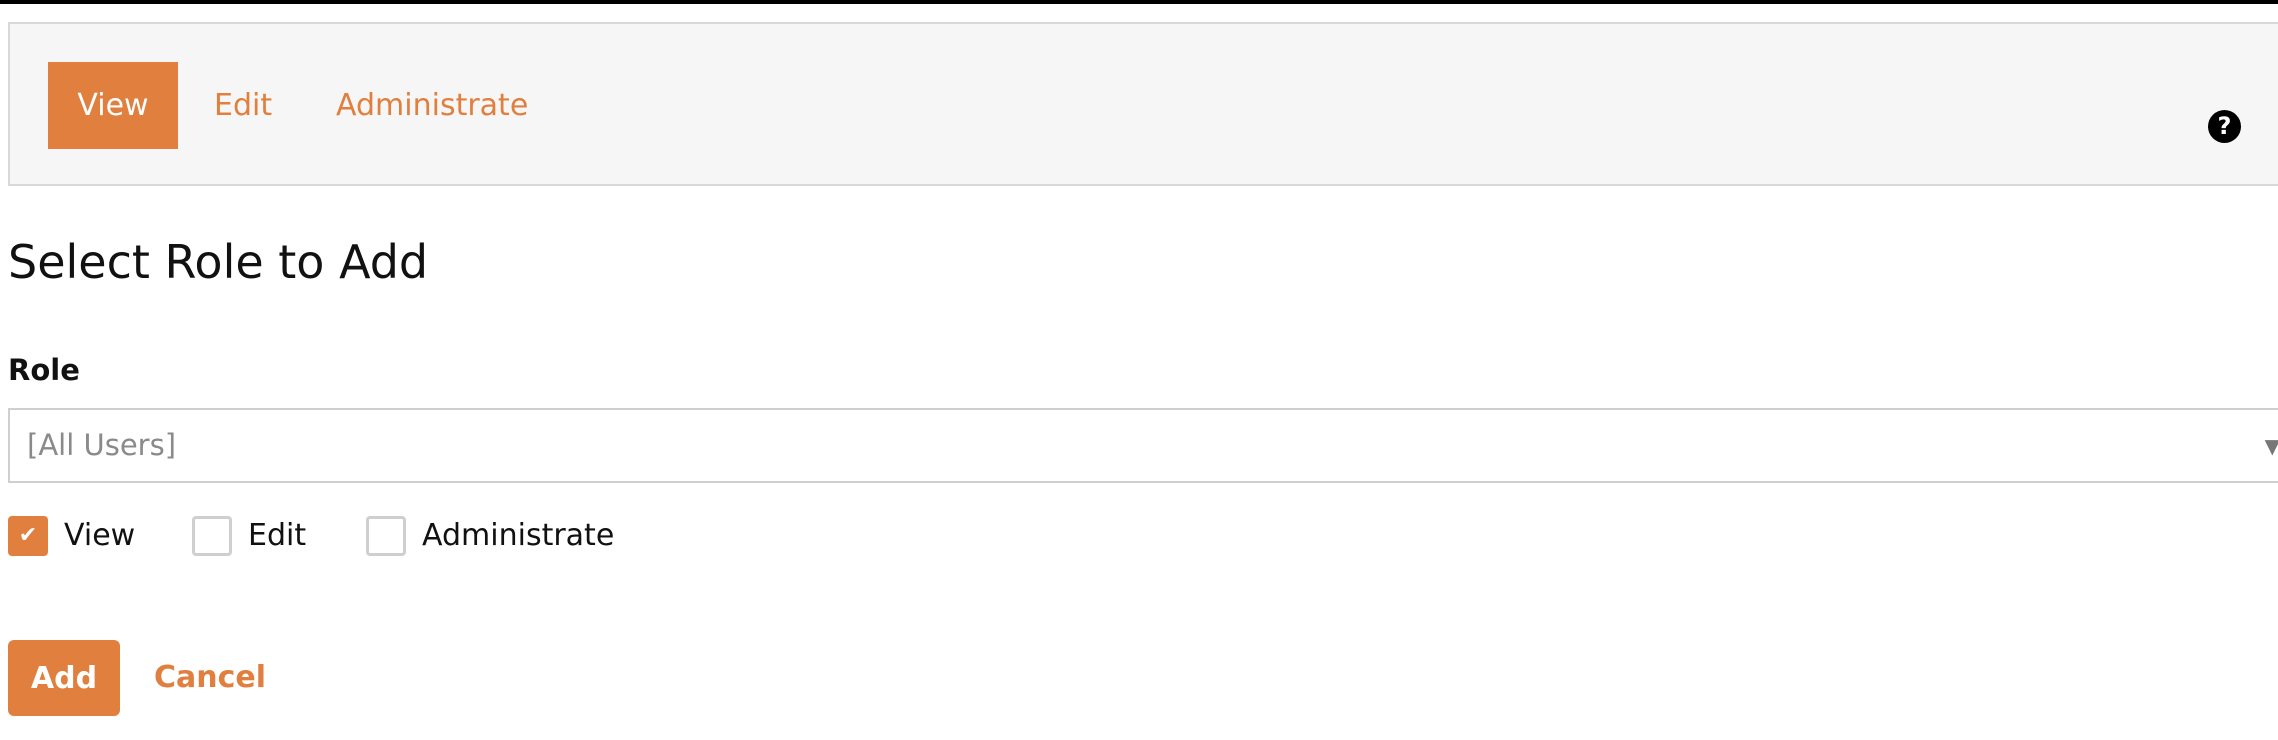 The image size is (2278, 740). Describe the element at coordinates (218, 262) in the screenshot. I see `page-title: Select Role to Add` at that location.